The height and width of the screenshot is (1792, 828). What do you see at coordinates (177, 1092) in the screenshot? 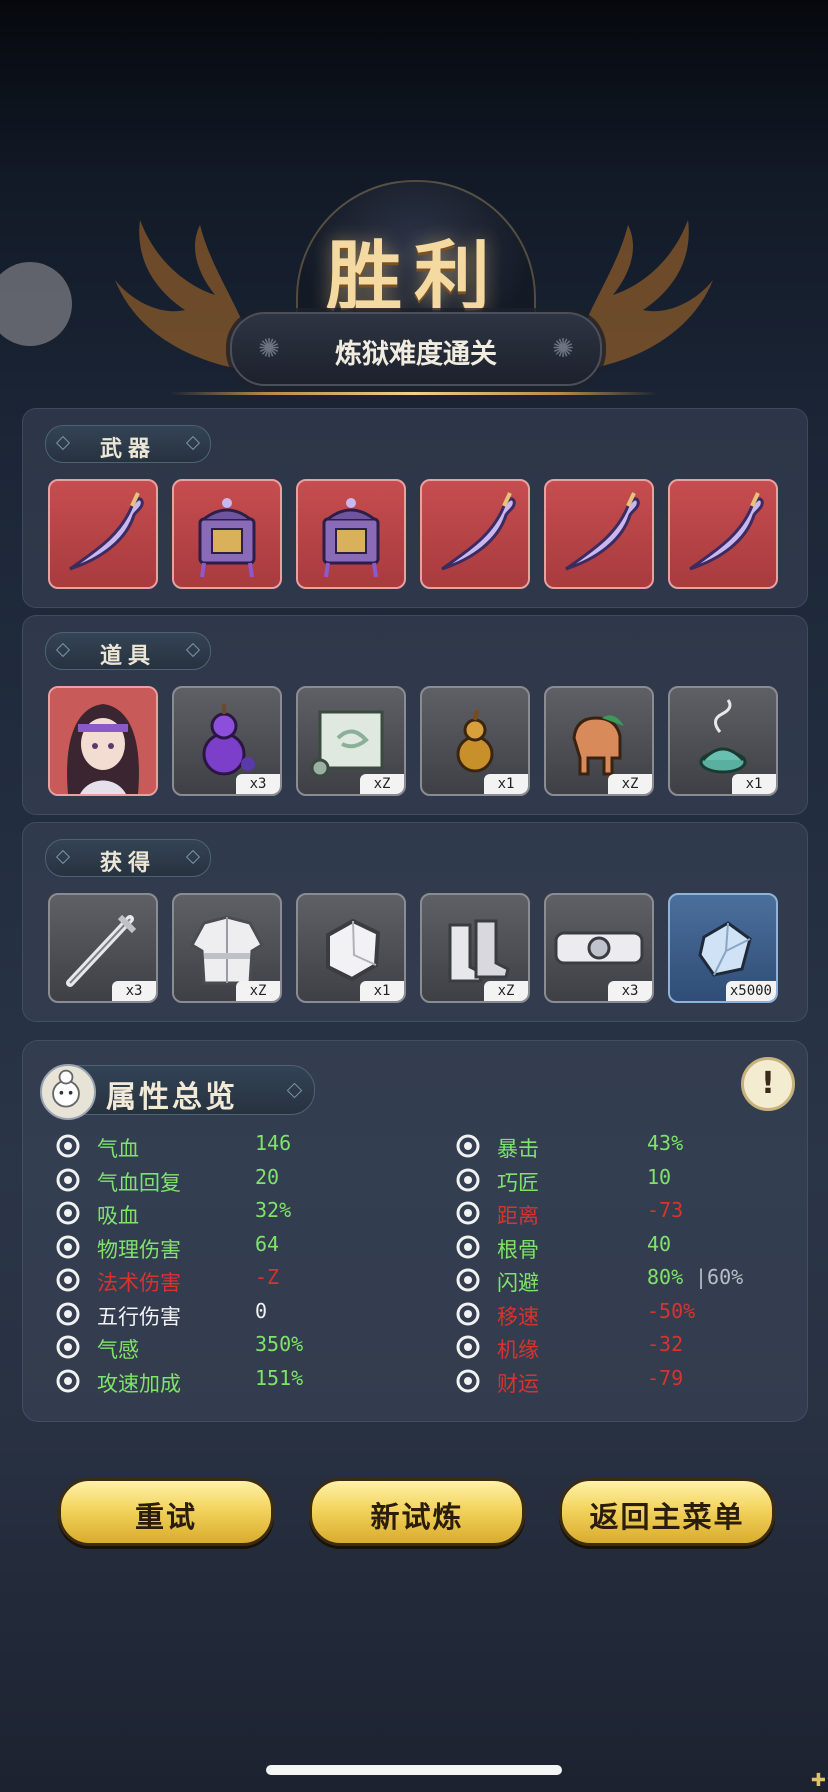
I see `stats-header: 属性总览` at bounding box center [177, 1092].